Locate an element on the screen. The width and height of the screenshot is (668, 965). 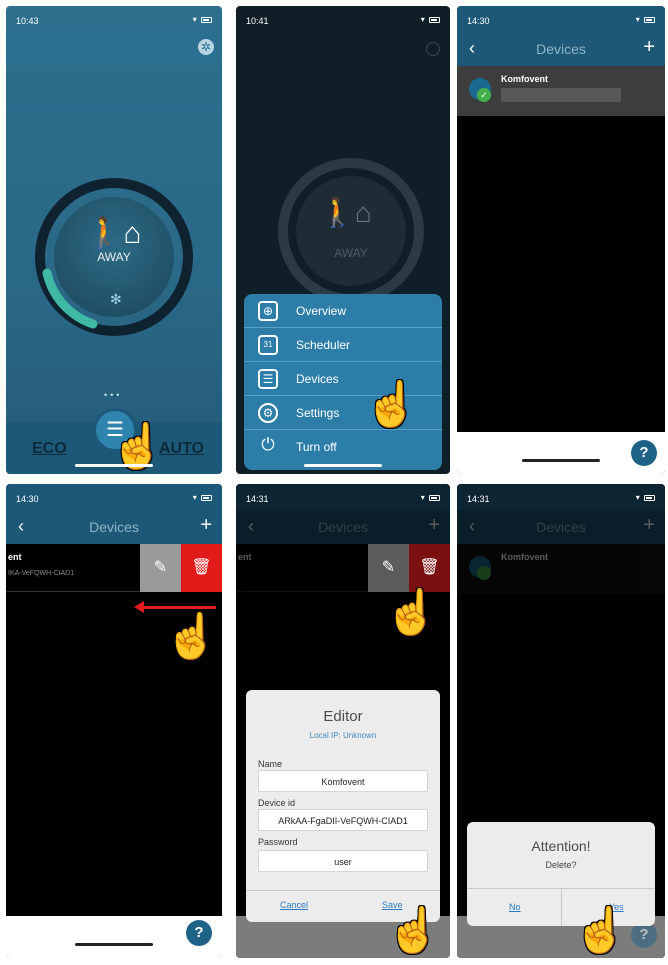
name-field: Komfovent is located at coordinates (343, 781).